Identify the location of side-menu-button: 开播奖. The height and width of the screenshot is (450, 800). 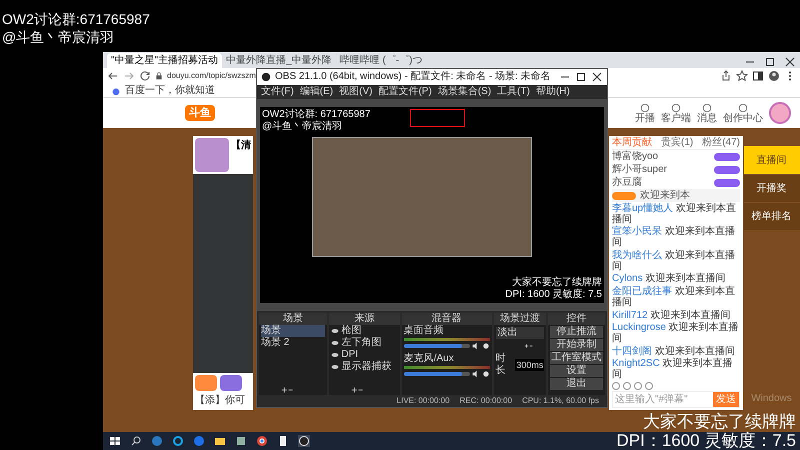
(772, 188).